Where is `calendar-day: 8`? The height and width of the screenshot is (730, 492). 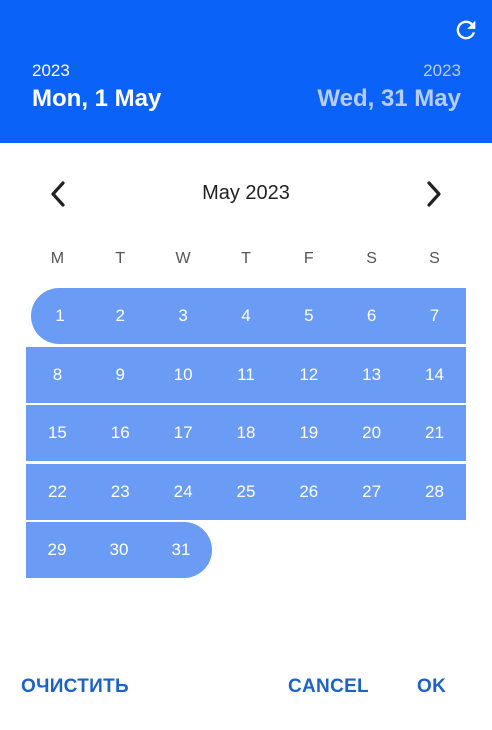
calendar-day: 8 is located at coordinates (57, 375).